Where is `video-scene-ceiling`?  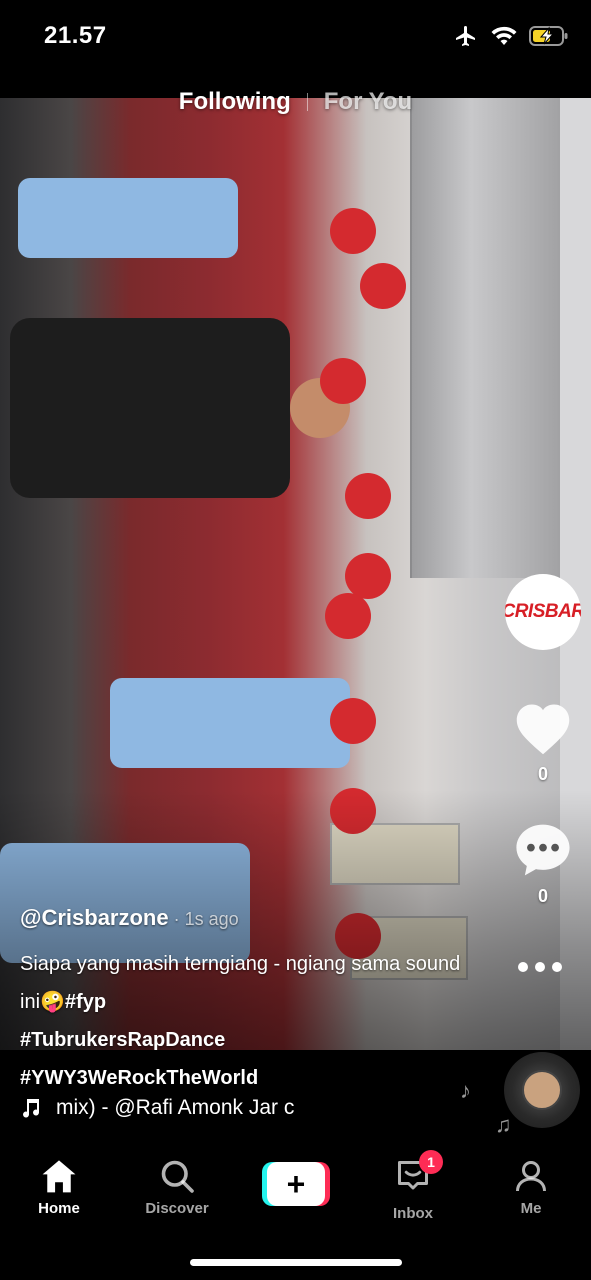 video-scene-ceiling is located at coordinates (485, 338).